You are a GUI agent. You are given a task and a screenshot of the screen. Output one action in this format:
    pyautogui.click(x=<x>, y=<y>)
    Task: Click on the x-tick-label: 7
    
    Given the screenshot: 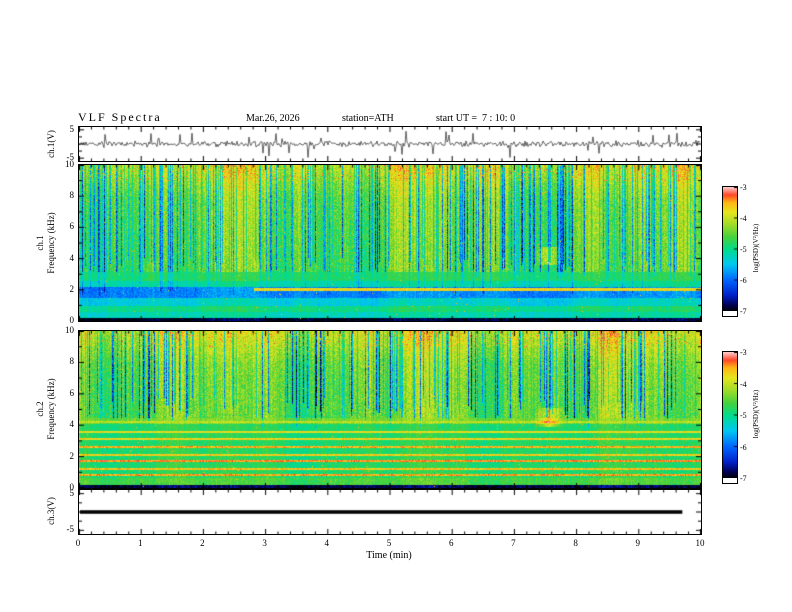 What is the action you would take?
    pyautogui.click(x=513, y=543)
    